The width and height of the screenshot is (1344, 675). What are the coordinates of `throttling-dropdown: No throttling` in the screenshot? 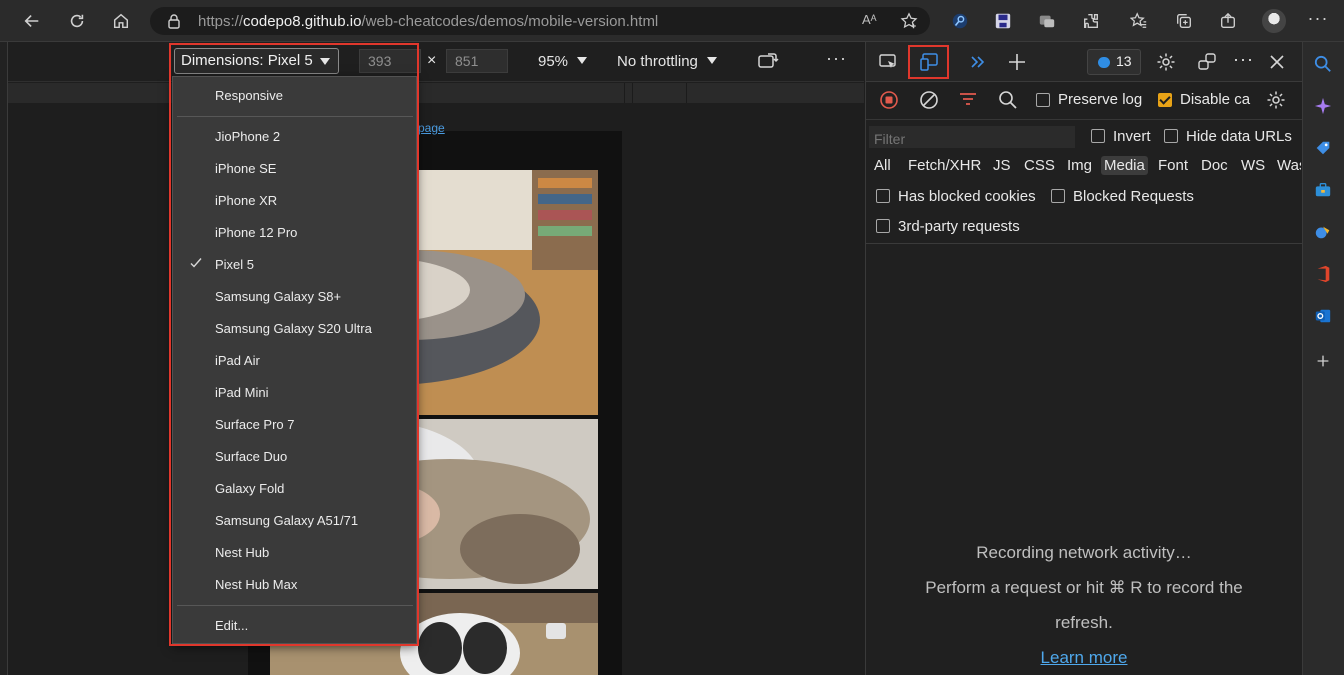 It's located at (667, 61).